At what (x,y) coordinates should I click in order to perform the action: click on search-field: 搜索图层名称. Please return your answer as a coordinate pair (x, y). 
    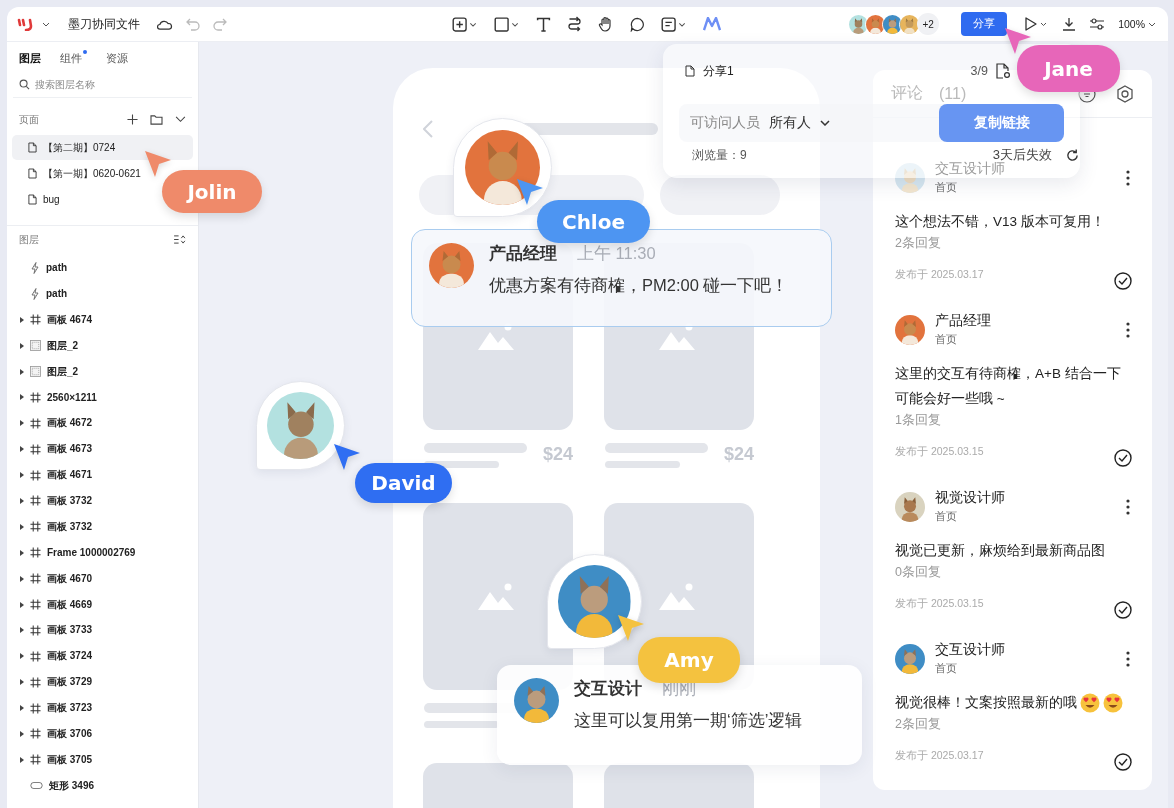
    Looking at the image, I should click on (110, 84).